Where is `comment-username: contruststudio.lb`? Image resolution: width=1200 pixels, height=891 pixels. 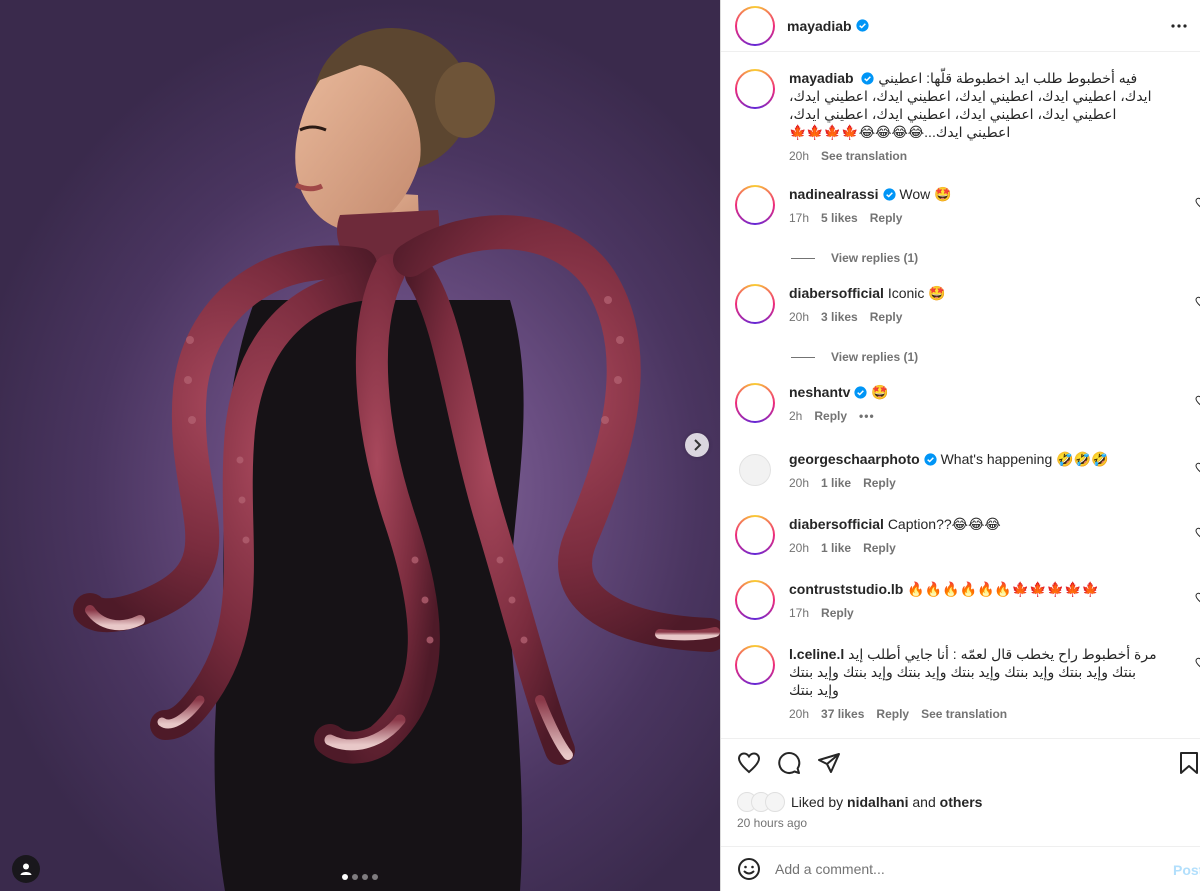 comment-username: contruststudio.lb is located at coordinates (846, 589).